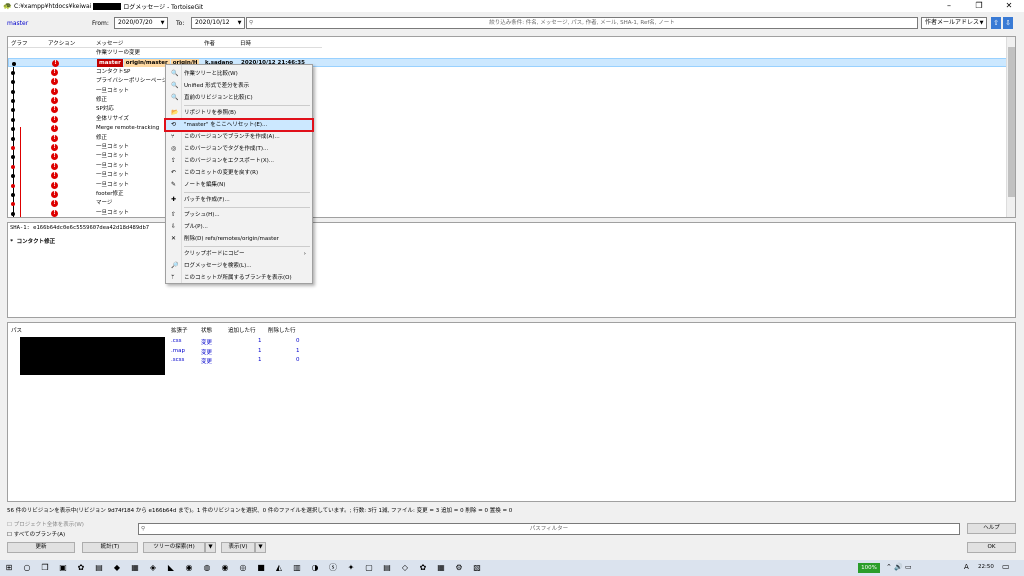  What do you see at coordinates (979, 6) in the screenshot?
I see `maximize-icon: ❐` at bounding box center [979, 6].